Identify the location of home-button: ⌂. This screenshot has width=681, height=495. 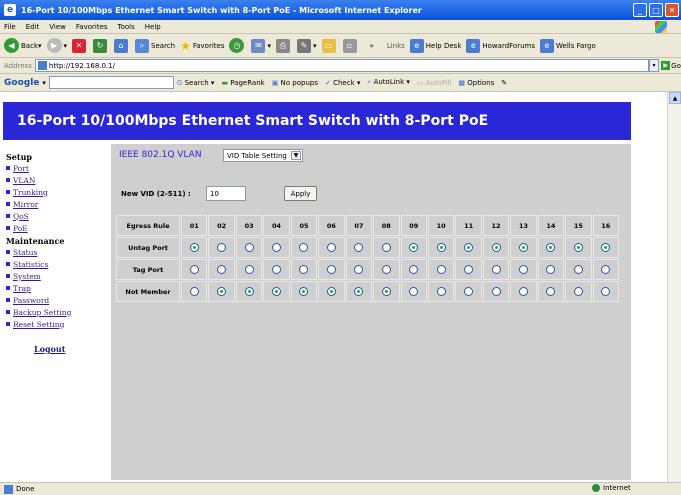
(122, 45).